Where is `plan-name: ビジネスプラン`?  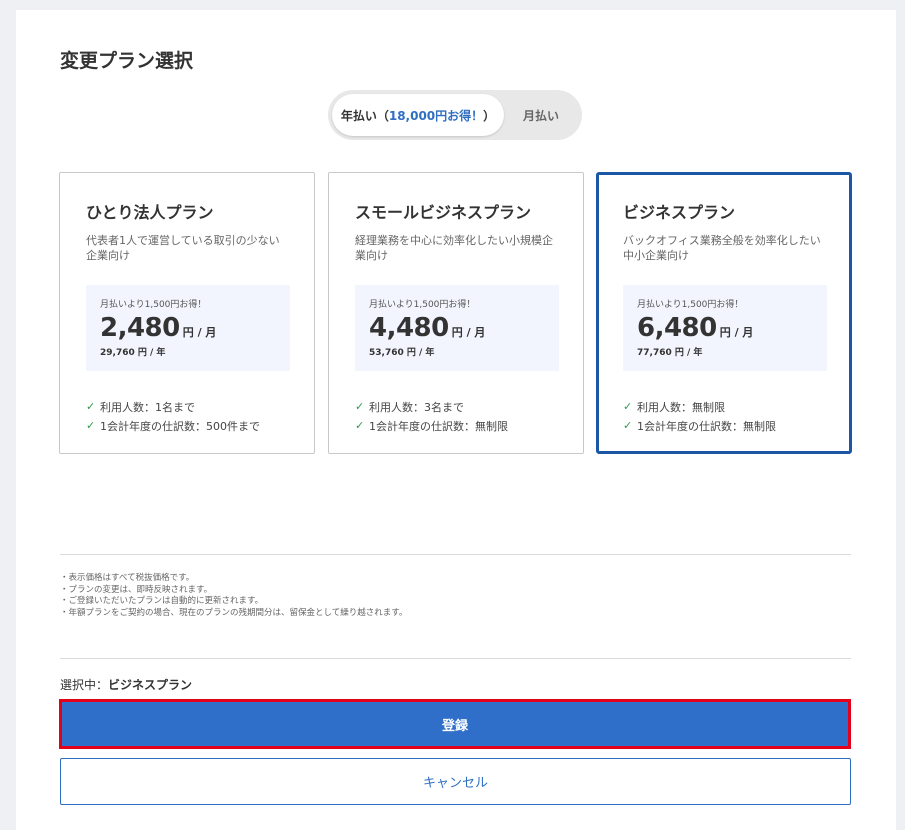 plan-name: ビジネスプラン is located at coordinates (679, 212).